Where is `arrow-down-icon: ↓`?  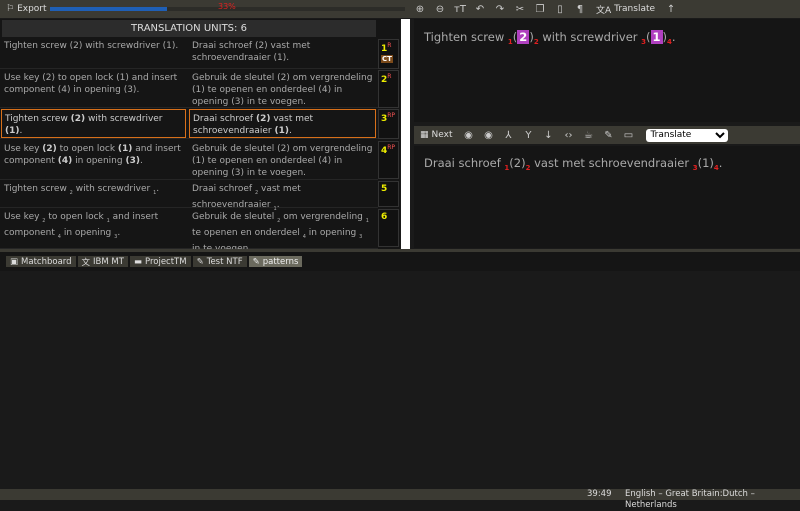
arrow-down-icon: ↓ is located at coordinates (548, 135).